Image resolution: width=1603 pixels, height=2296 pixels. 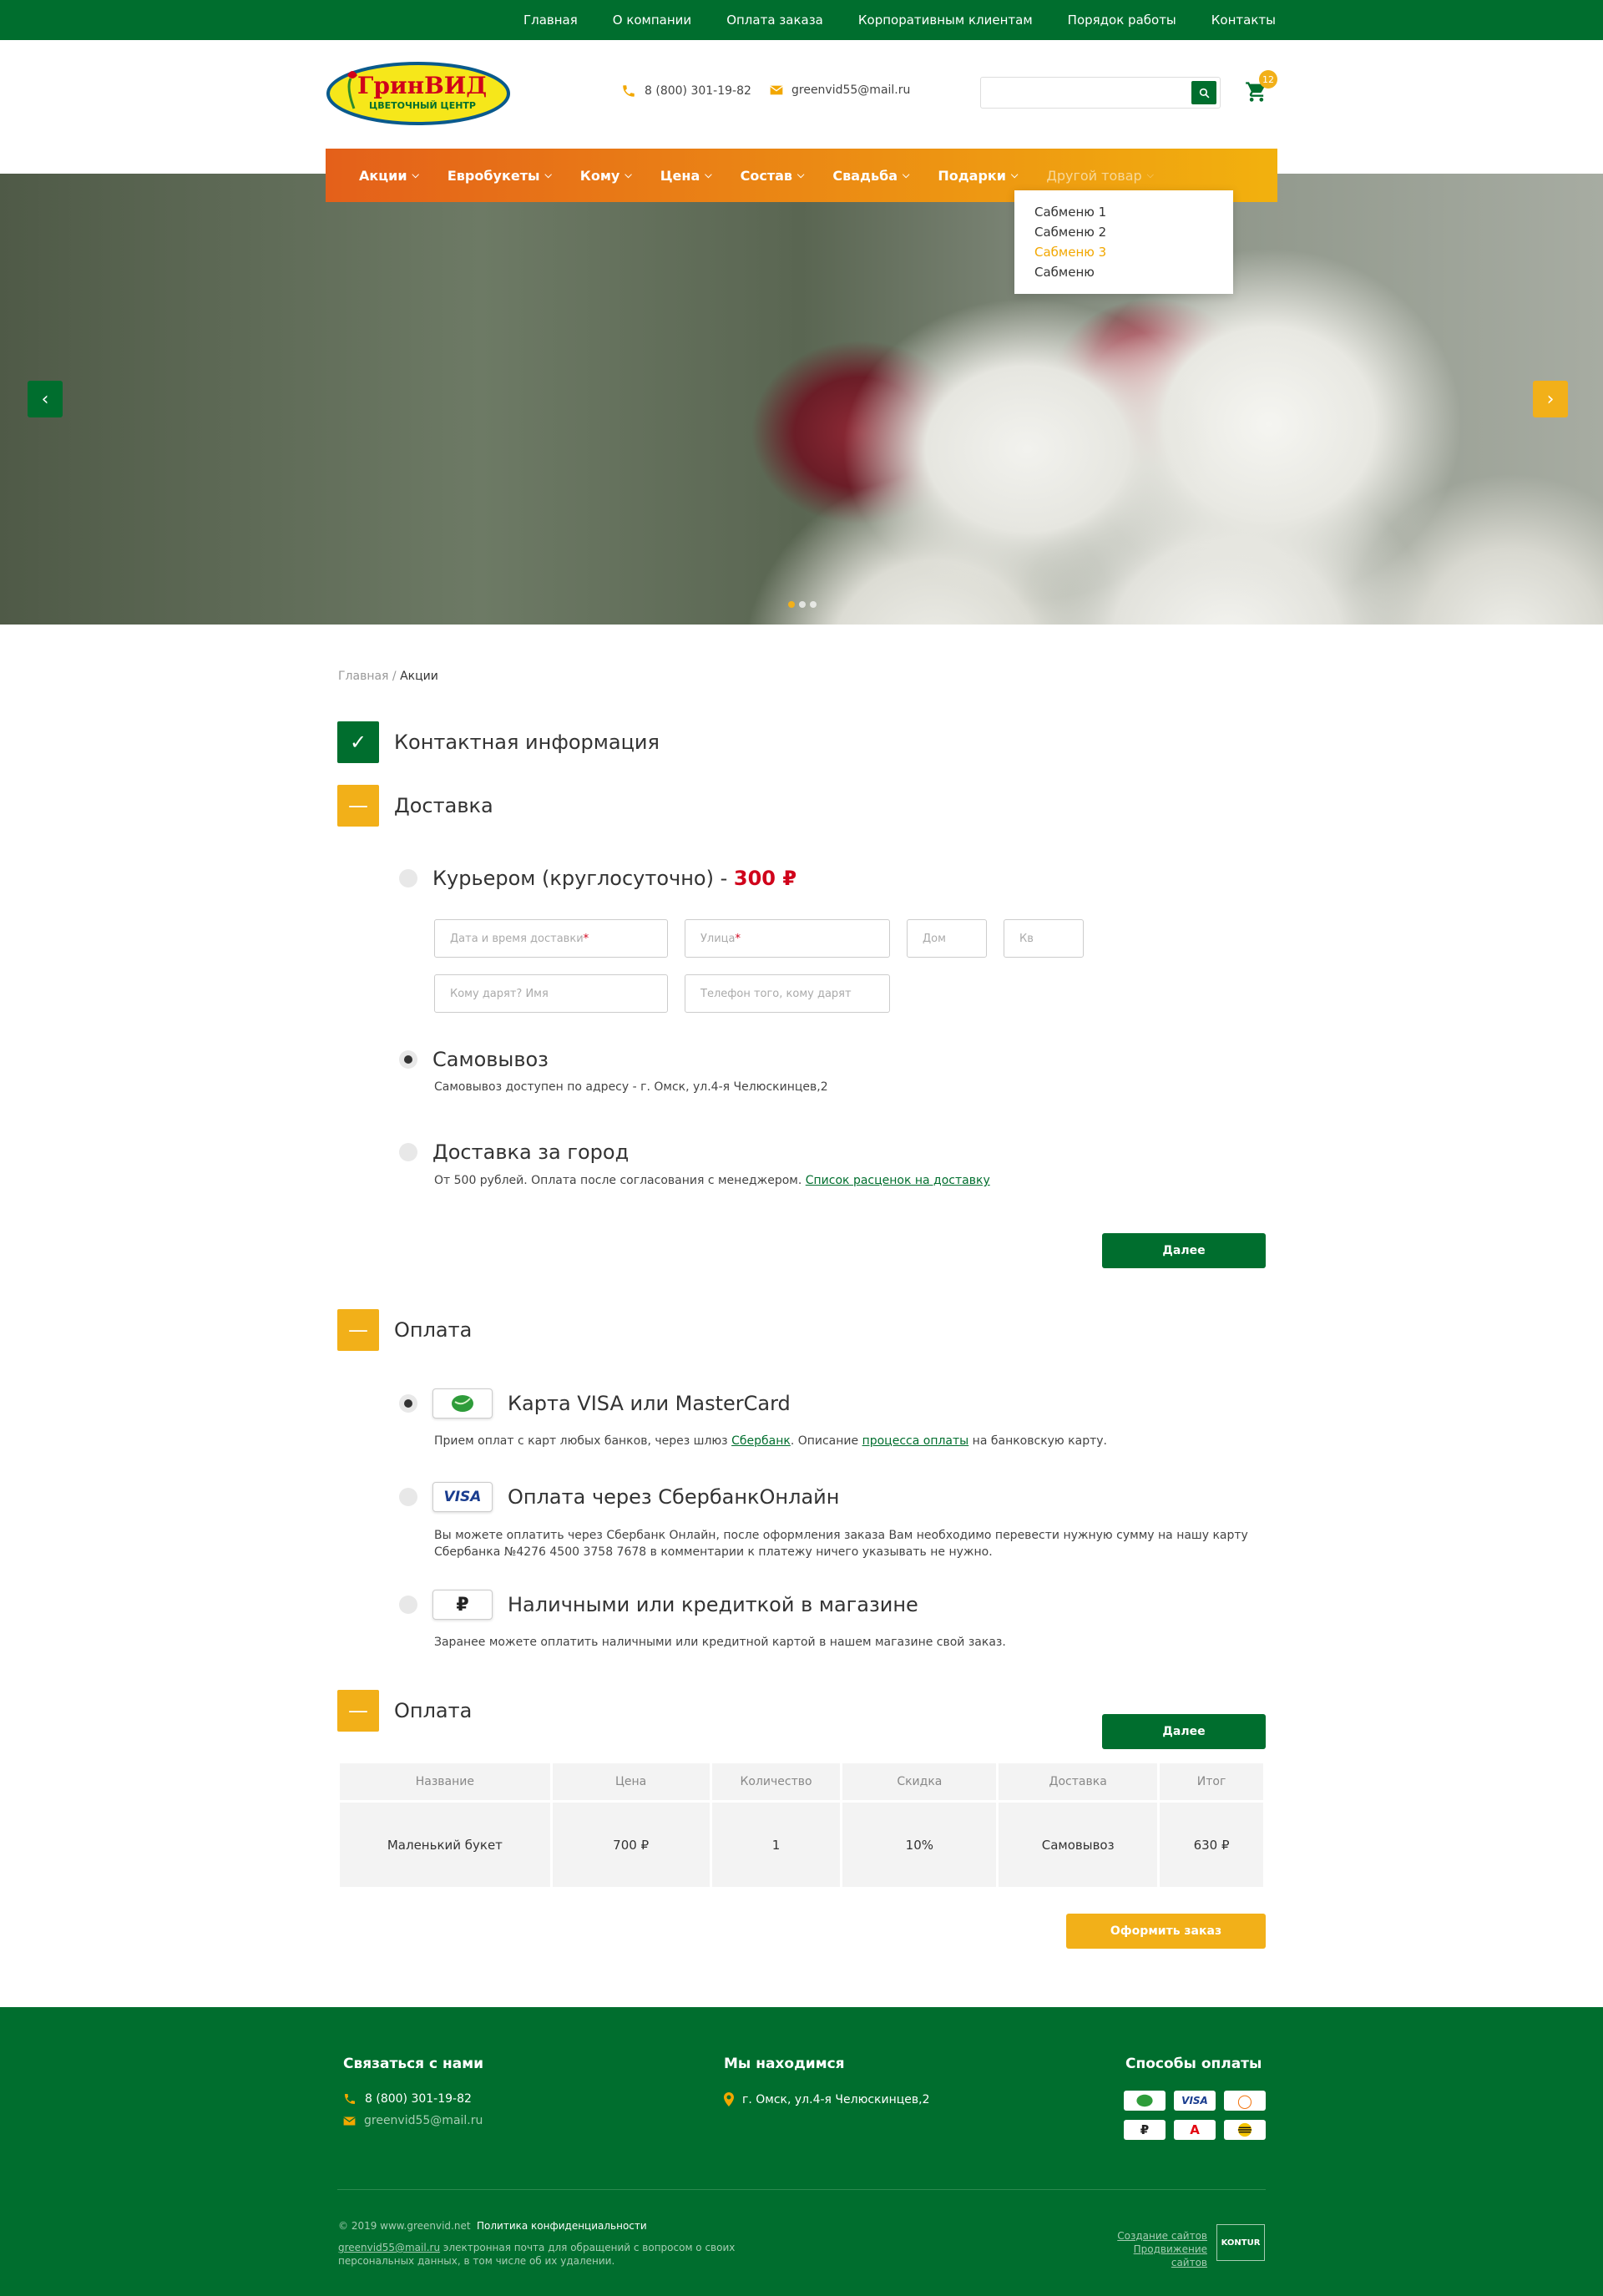 I want to click on radio-courier, so click(x=408, y=878).